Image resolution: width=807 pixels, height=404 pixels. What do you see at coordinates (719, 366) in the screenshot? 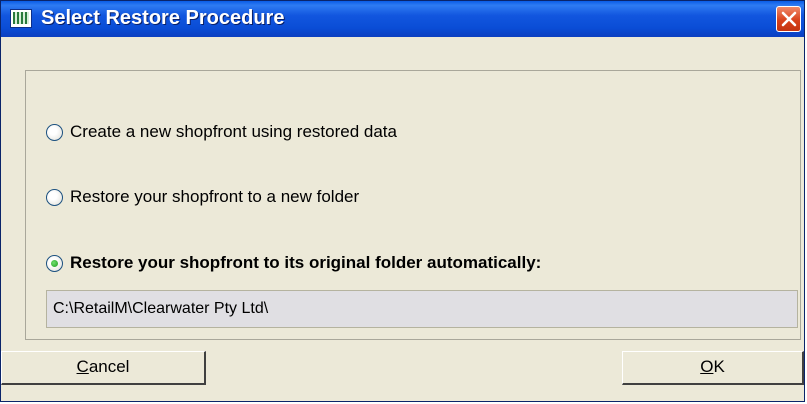
I see `ok-label-rest: K` at bounding box center [719, 366].